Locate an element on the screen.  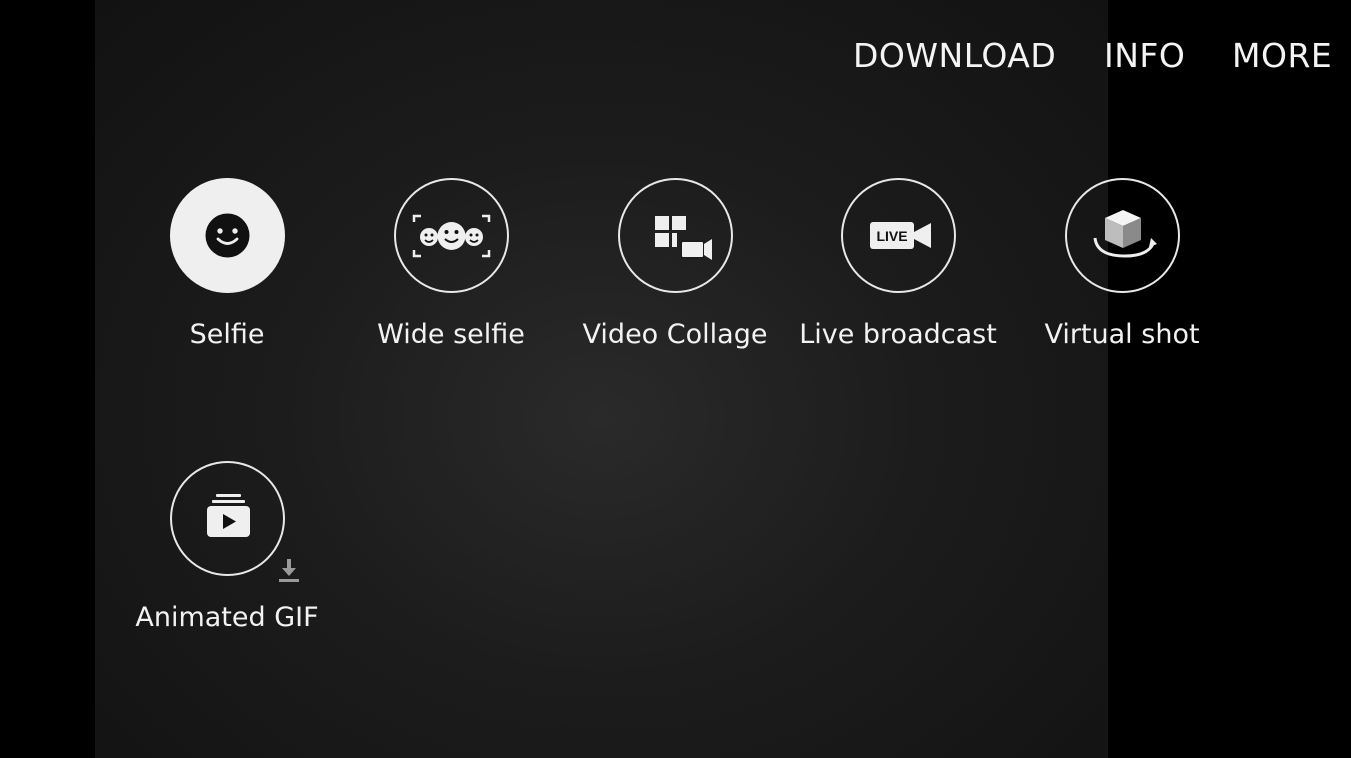
smiley-face-icon is located at coordinates (227, 235).